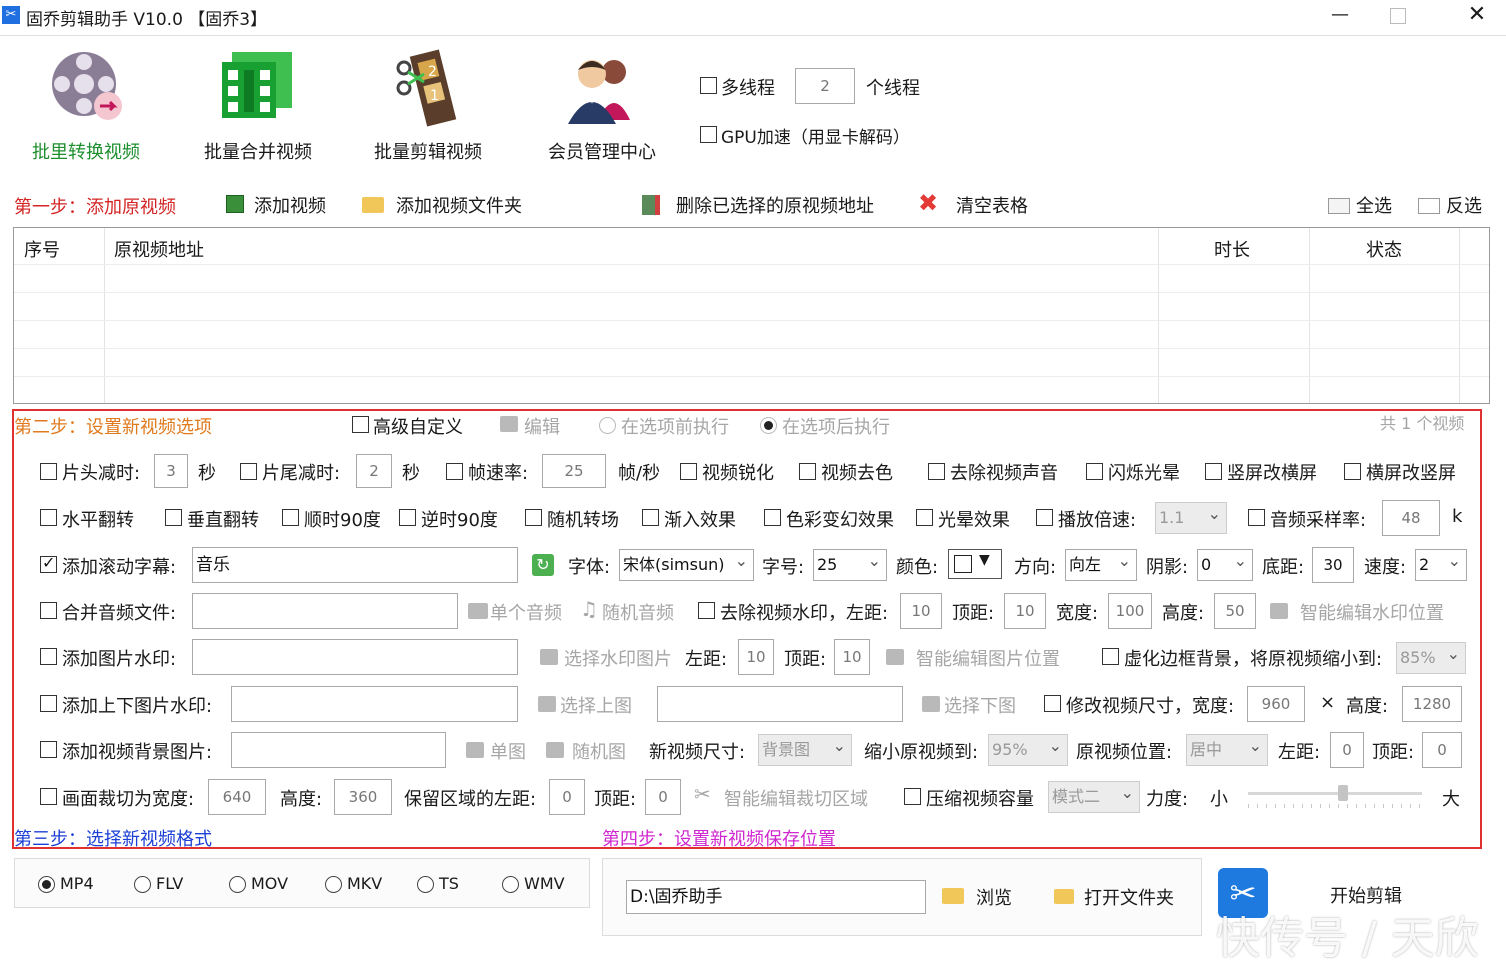 The height and width of the screenshot is (966, 1506). Describe the element at coordinates (173, 517) in the screenshot. I see `vflip-checkbox` at that location.